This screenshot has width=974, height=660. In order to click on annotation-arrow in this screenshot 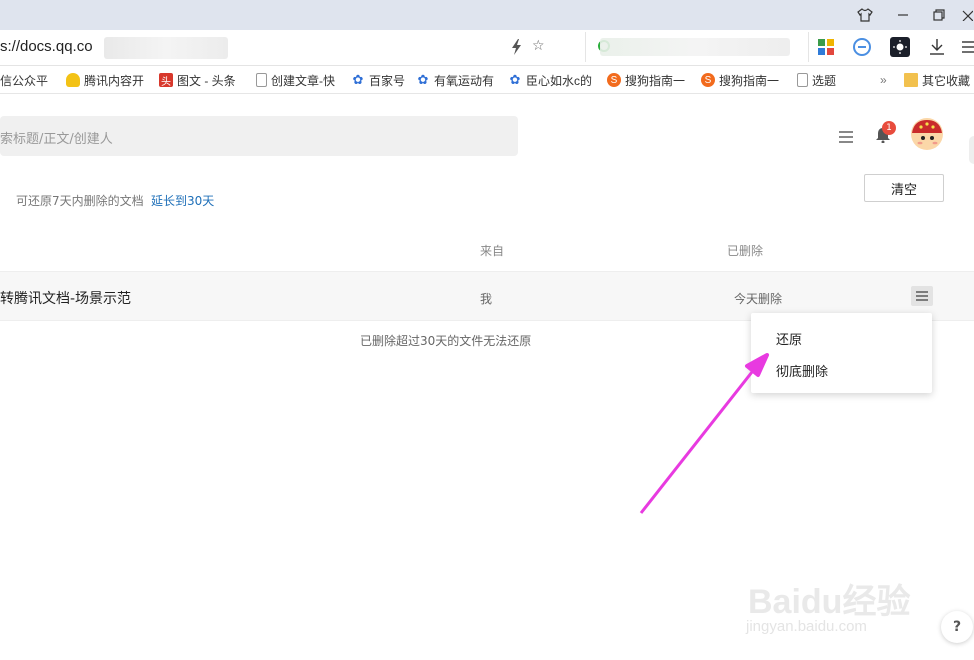, I will do `click(704, 433)`.